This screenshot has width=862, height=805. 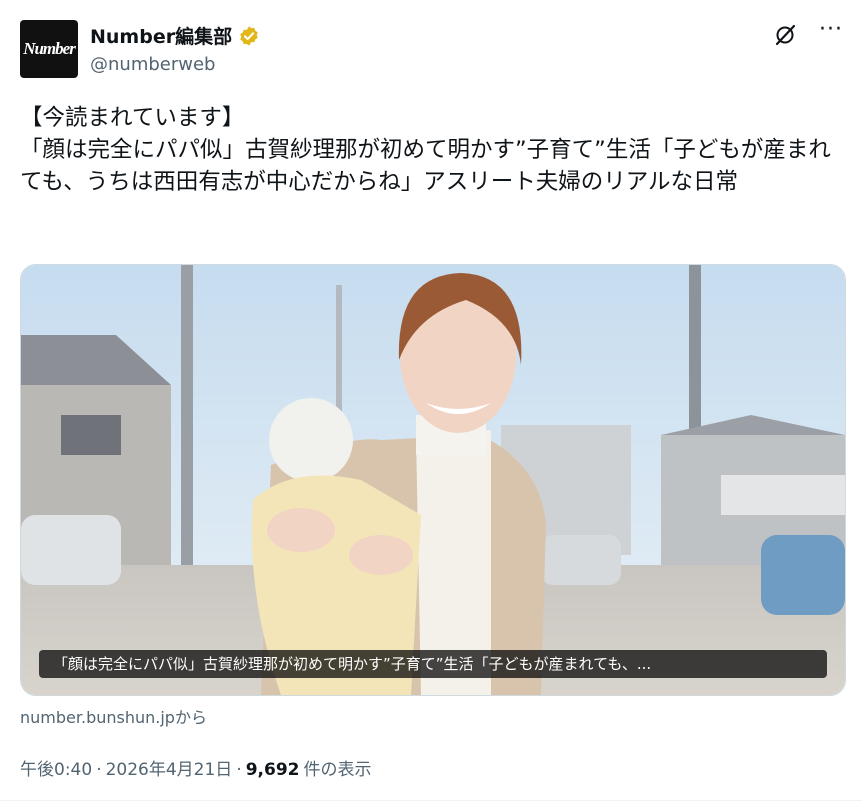 I want to click on more-options-icon: ···, so click(x=831, y=32).